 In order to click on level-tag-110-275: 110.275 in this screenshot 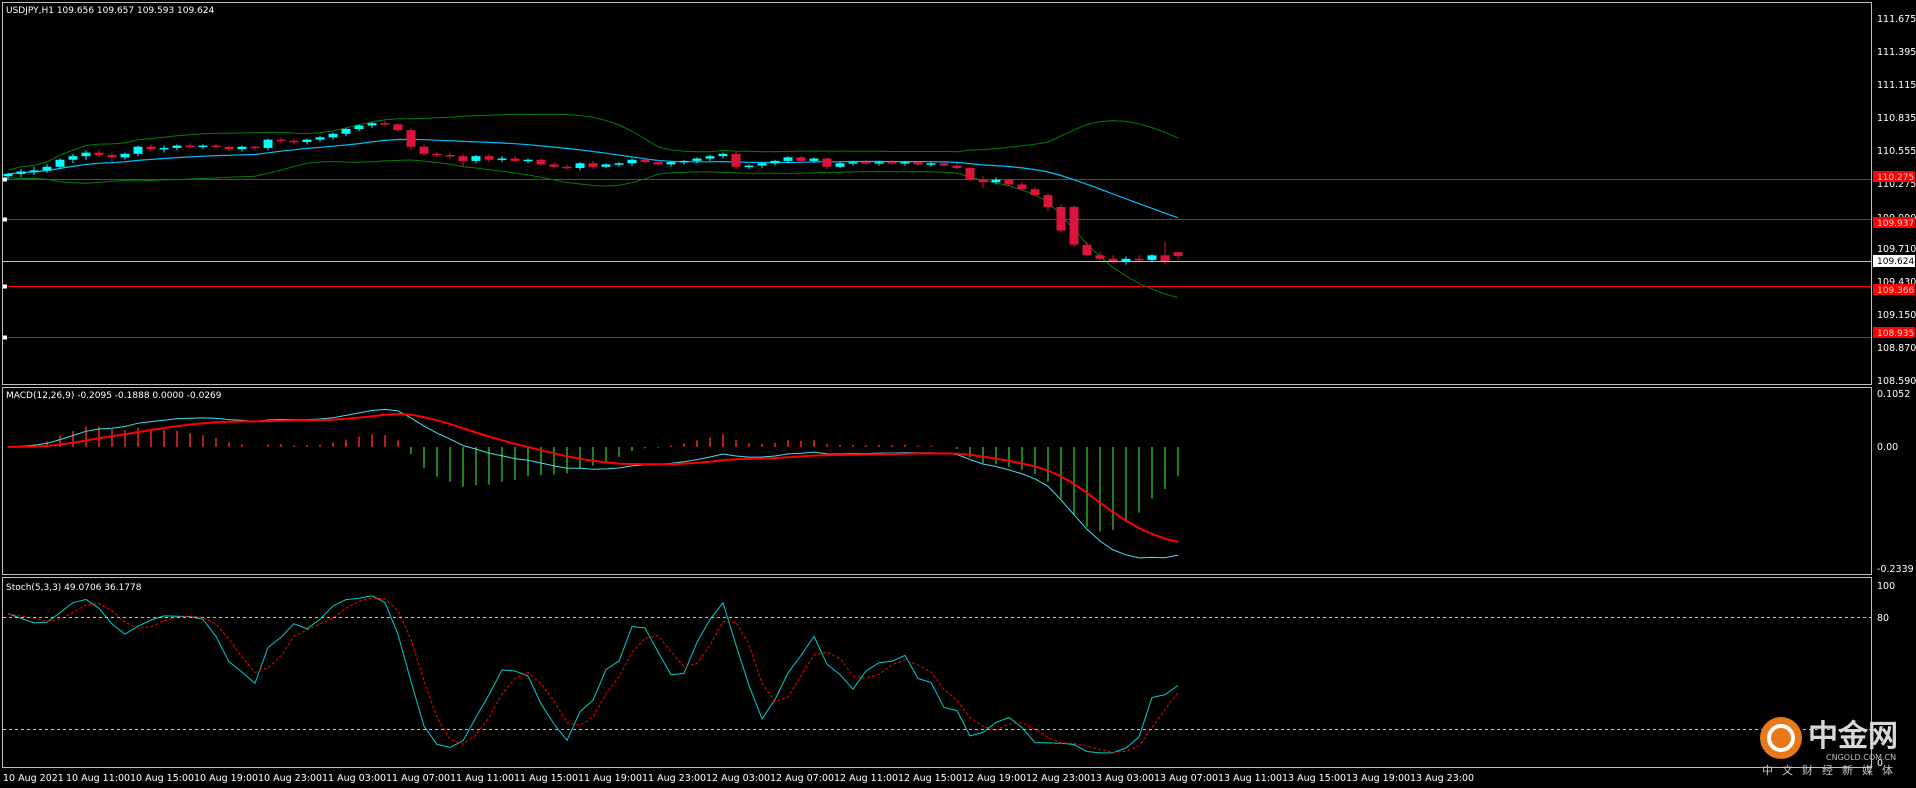, I will do `click(1895, 178)`.